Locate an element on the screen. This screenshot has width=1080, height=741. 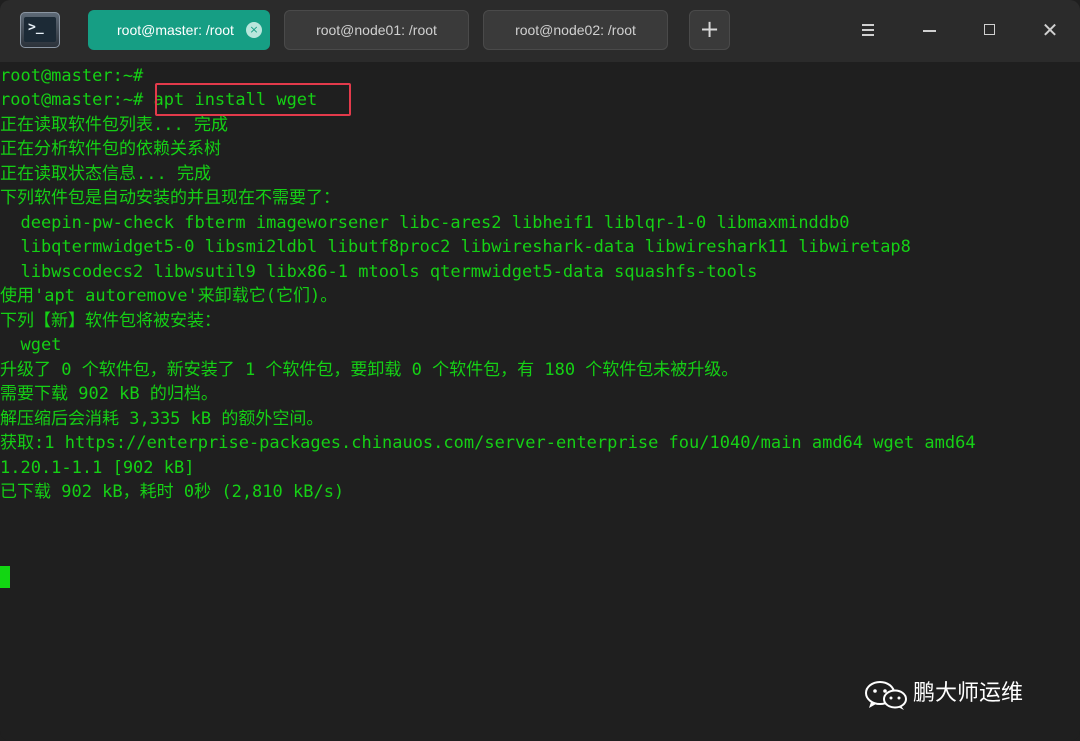
tab-root-node02: root@node02: /root is located at coordinates (575, 30).